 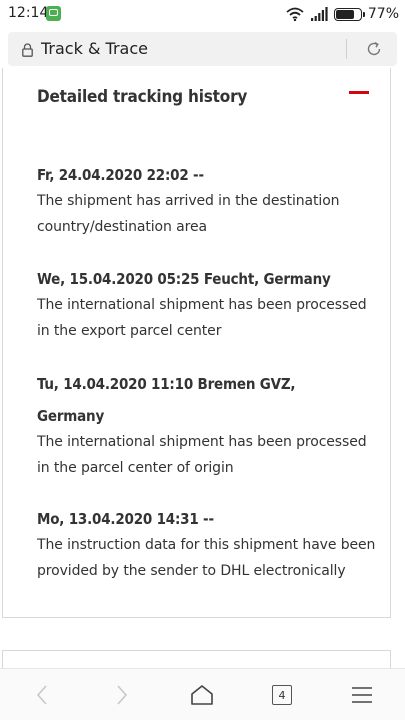 I want to click on home-icon, so click(x=202, y=695).